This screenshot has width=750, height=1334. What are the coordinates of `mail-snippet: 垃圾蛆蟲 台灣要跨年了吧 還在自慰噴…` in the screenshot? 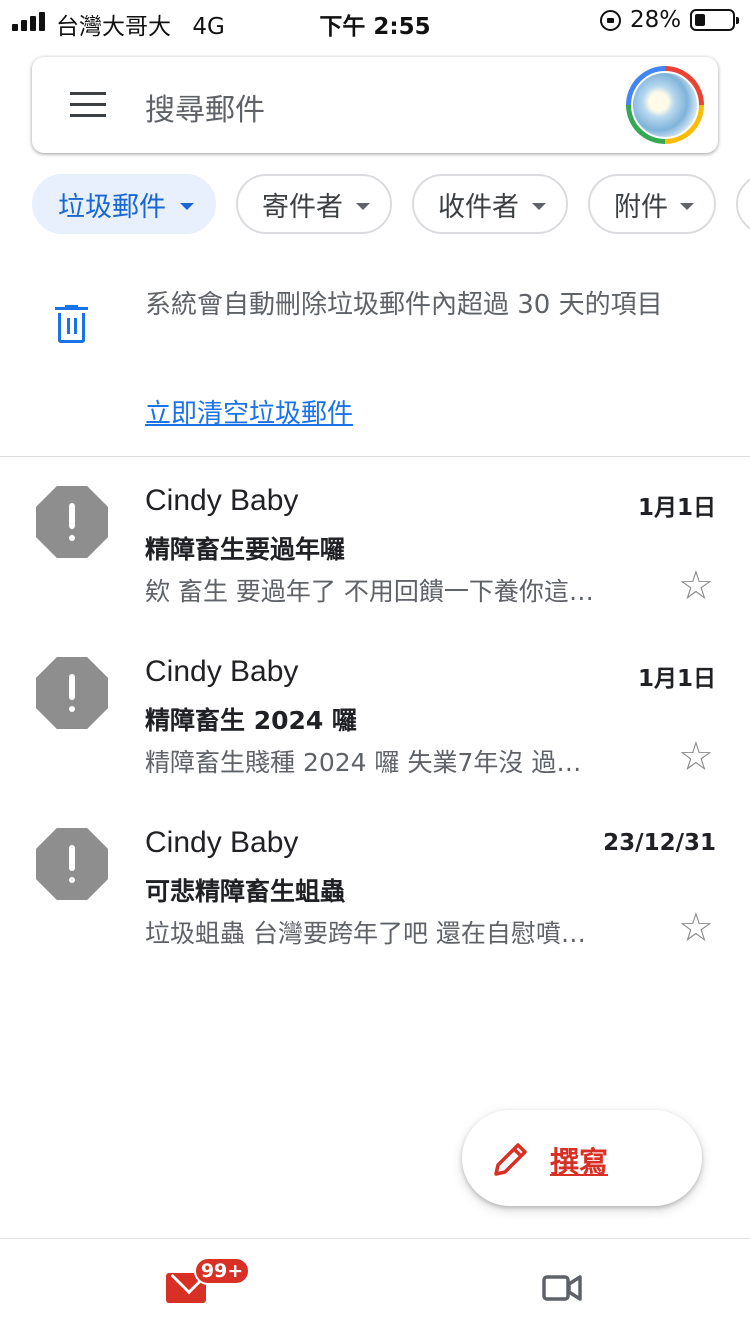 It's located at (365, 933).